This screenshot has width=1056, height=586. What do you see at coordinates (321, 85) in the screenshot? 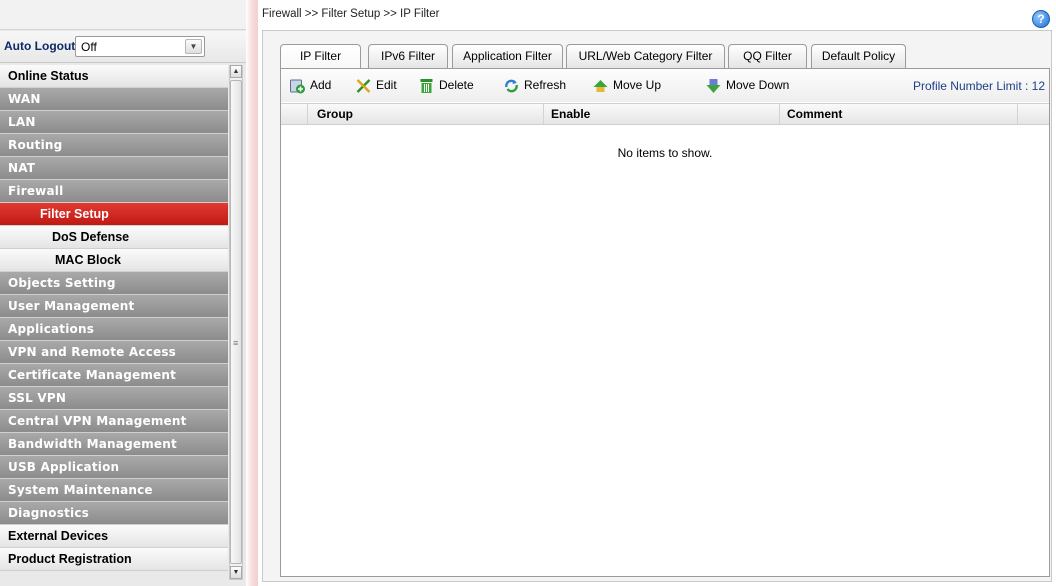
I see `add-label: Add` at bounding box center [321, 85].